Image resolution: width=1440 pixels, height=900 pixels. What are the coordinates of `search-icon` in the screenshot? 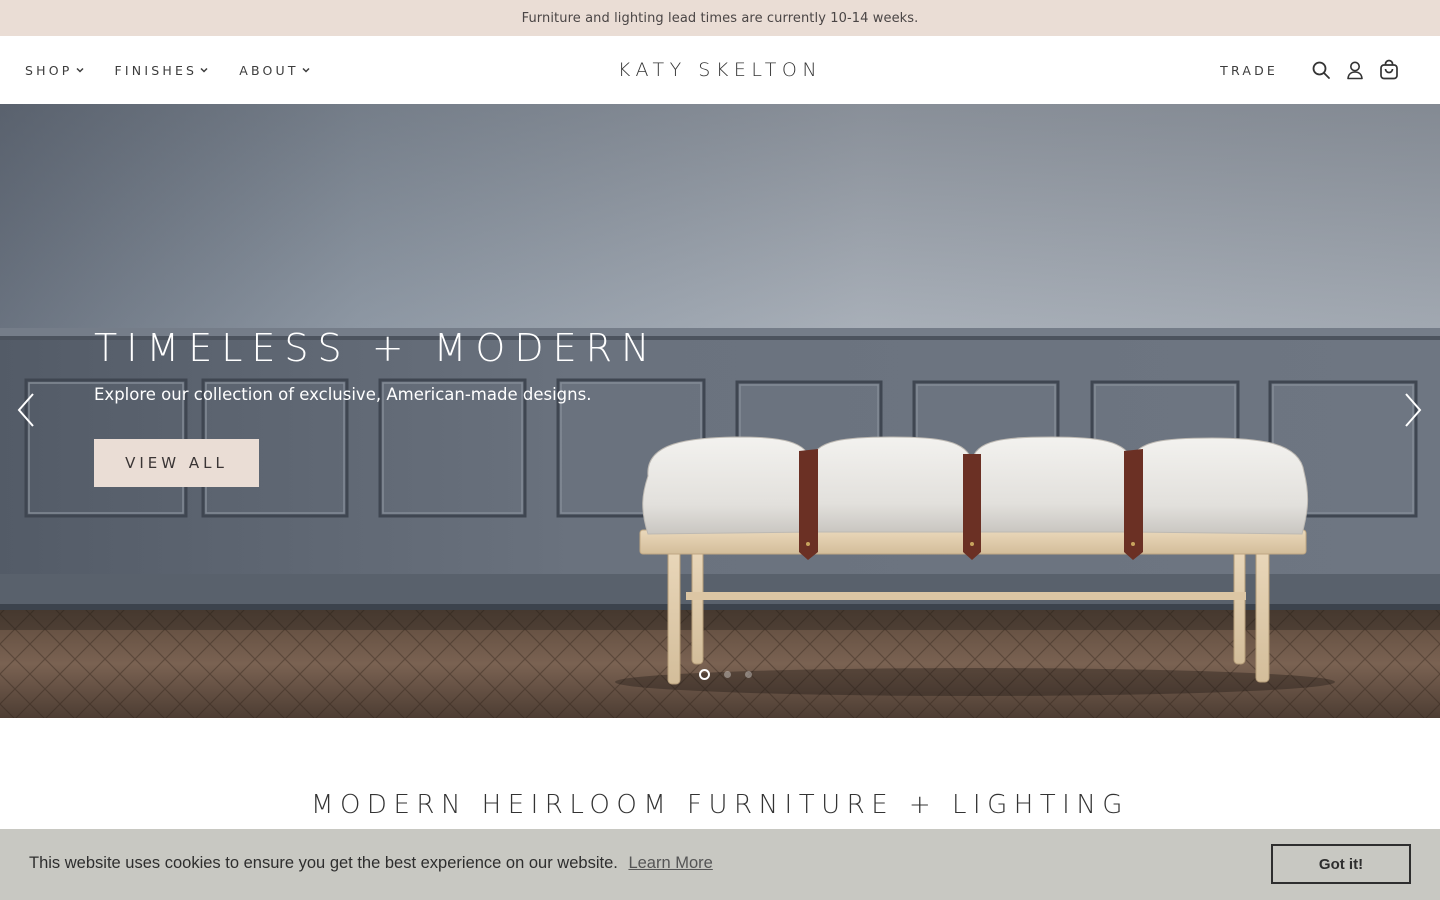 It's located at (1321, 70).